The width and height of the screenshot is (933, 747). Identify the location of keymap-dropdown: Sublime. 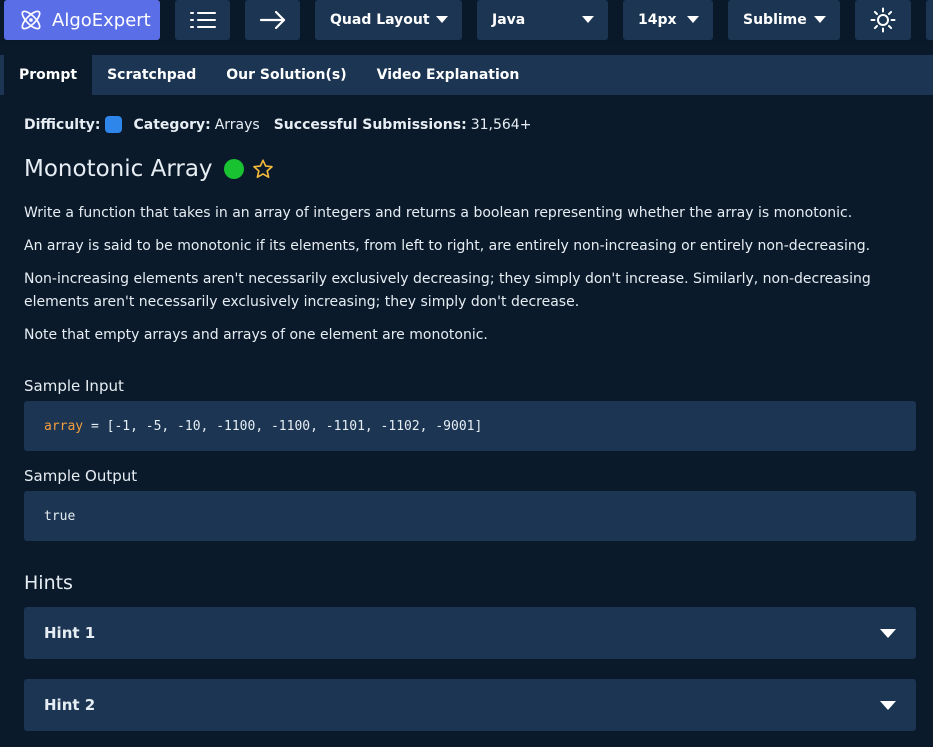
(784, 20).